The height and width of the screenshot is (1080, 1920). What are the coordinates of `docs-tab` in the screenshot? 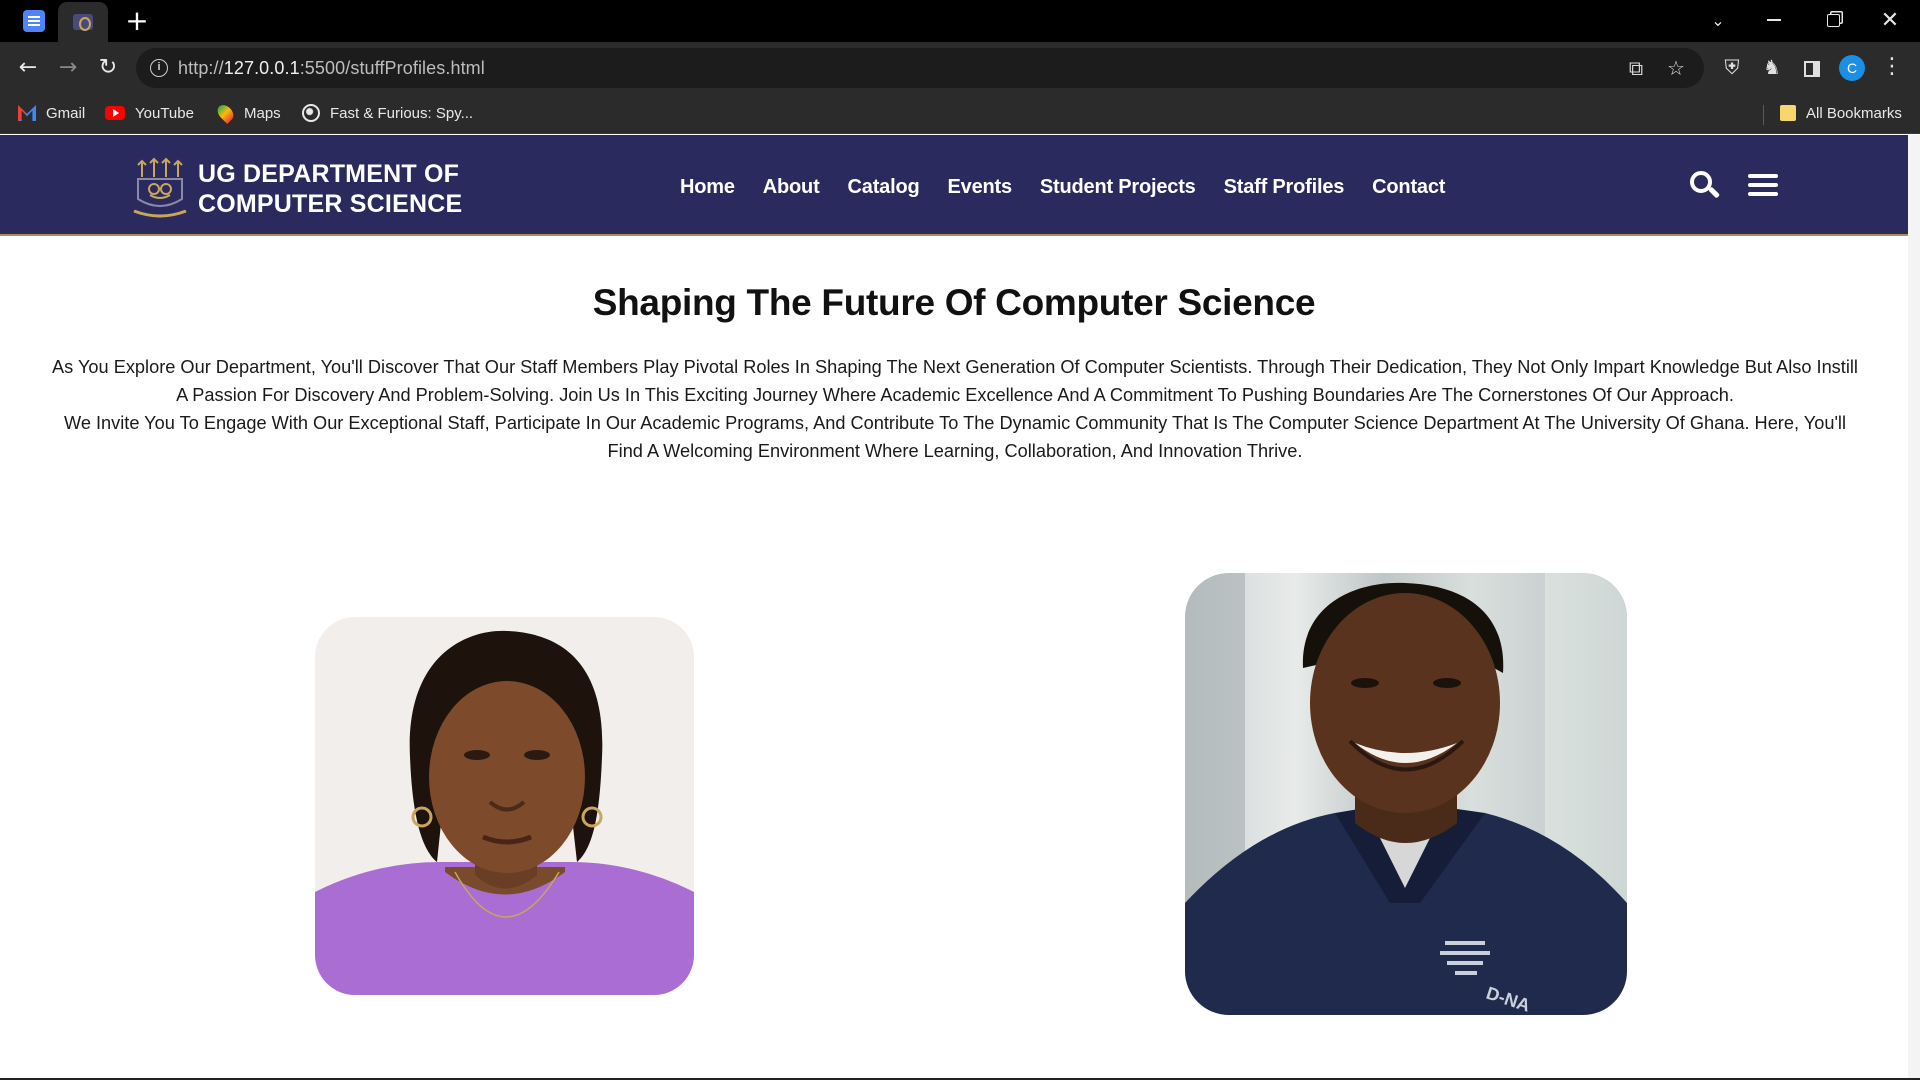 It's located at (34, 21).